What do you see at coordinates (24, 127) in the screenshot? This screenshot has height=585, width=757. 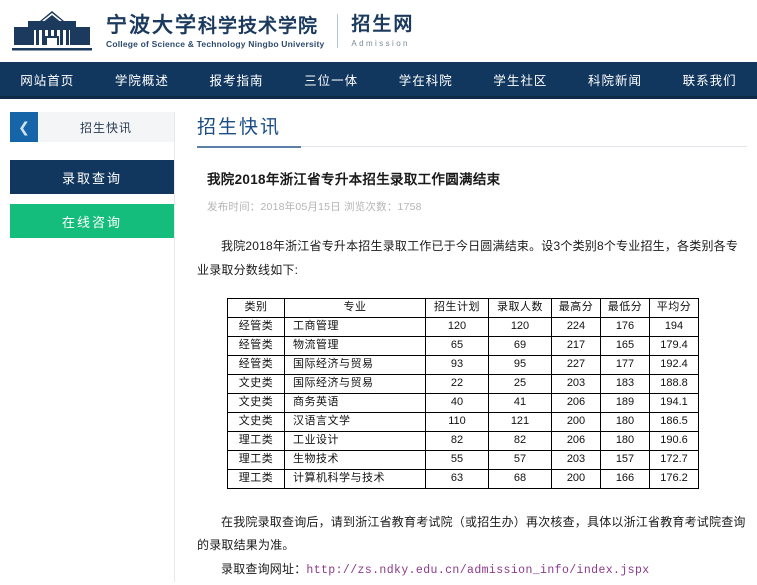 I see `chevron-left-icon: ❮` at bounding box center [24, 127].